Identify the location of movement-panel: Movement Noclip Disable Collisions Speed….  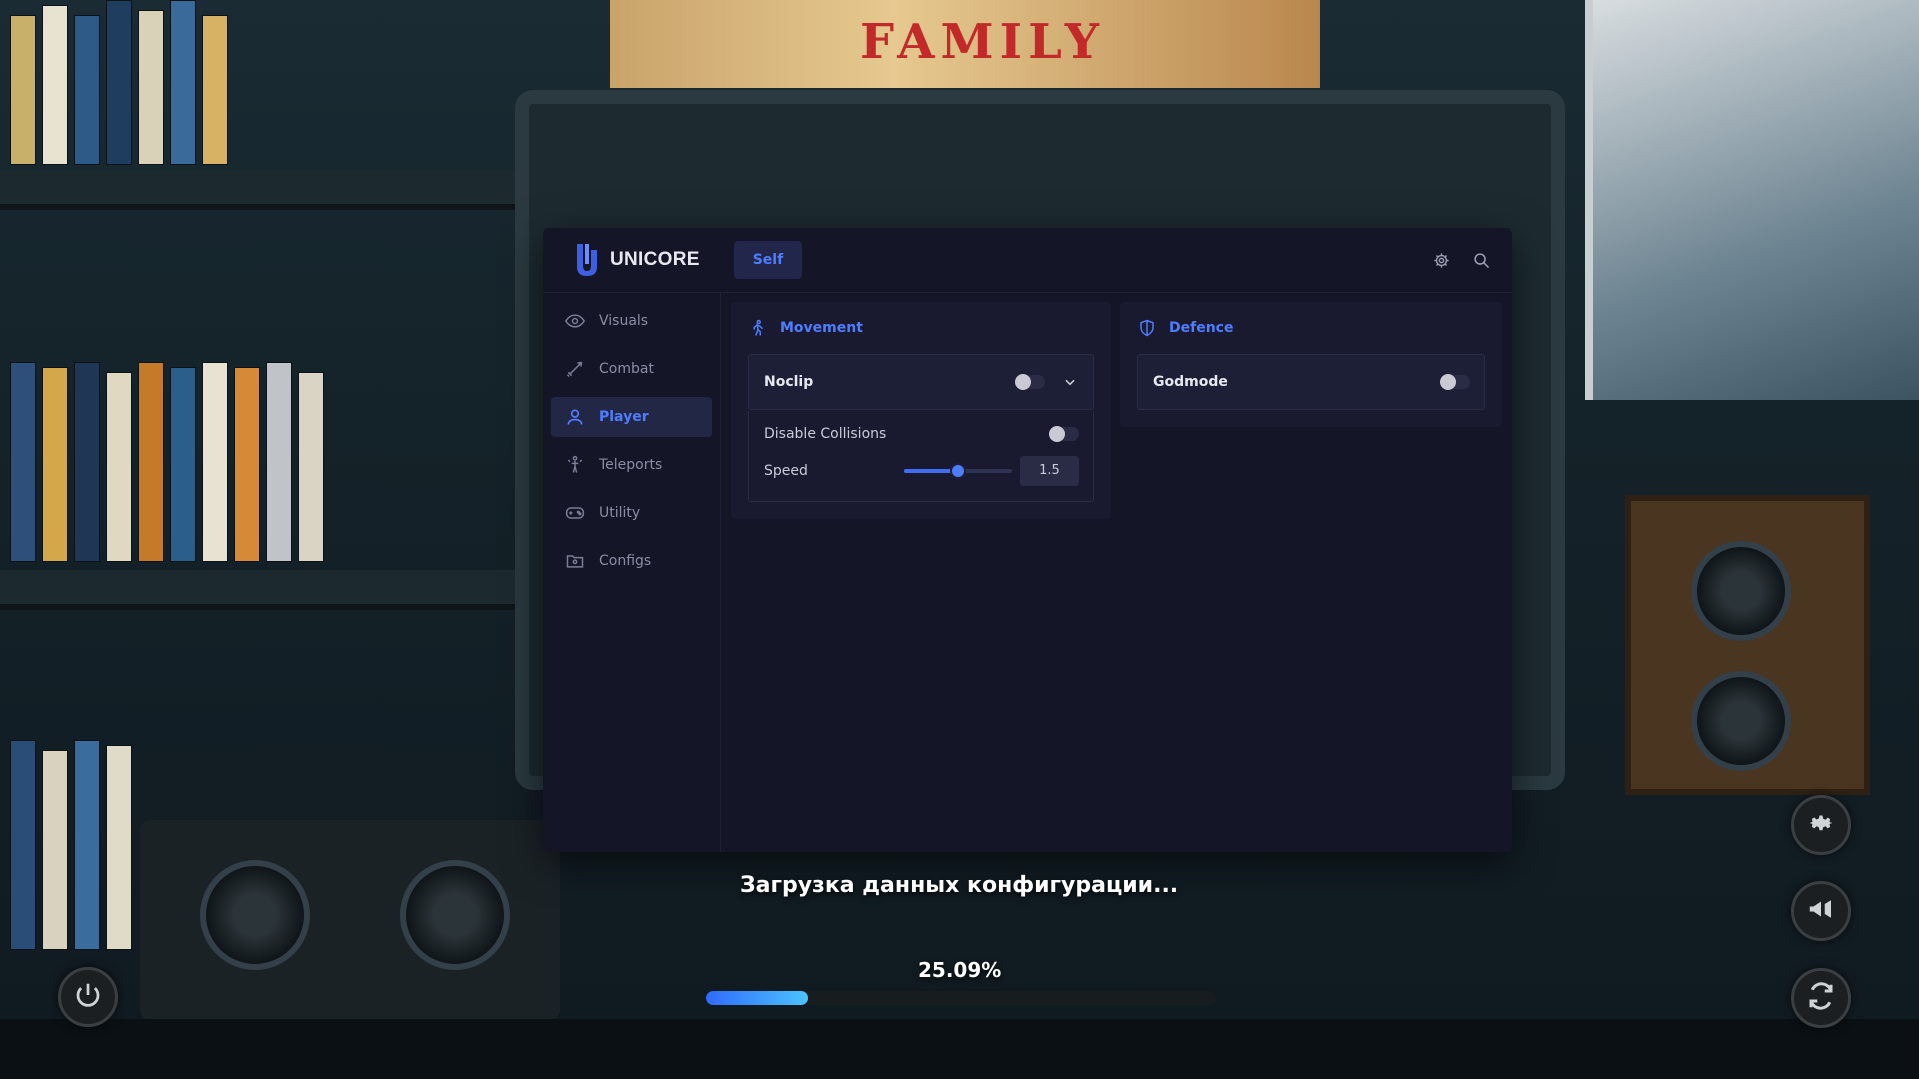
(921, 410).